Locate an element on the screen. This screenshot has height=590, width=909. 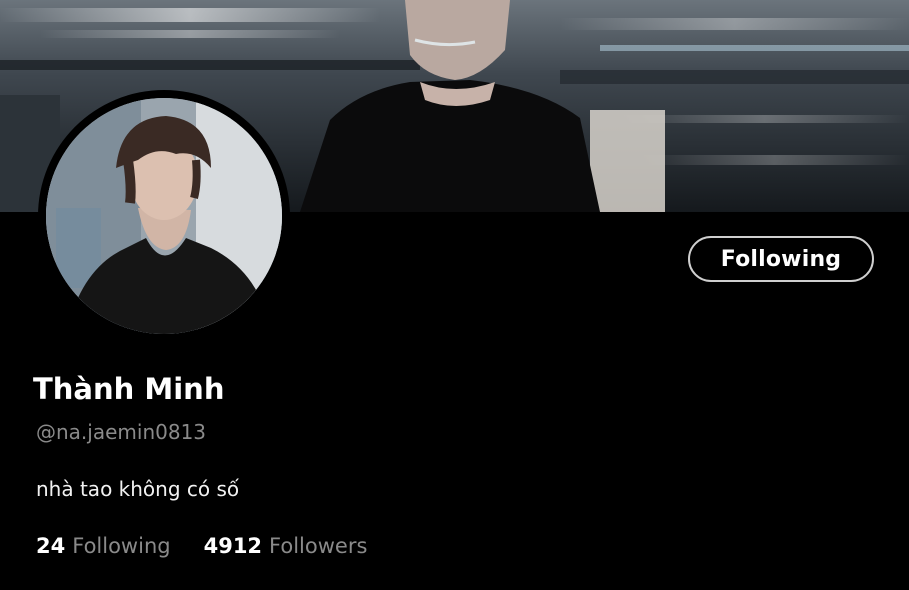
following-label: Following is located at coordinates (121, 546).